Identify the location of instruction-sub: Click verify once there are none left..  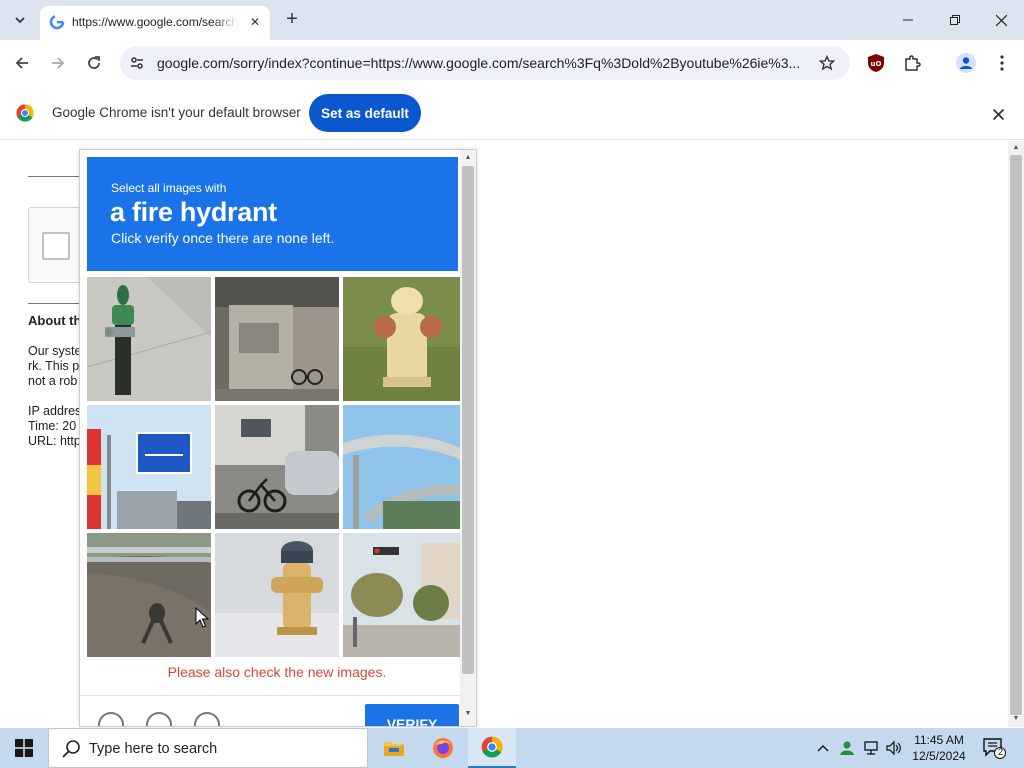
(223, 238).